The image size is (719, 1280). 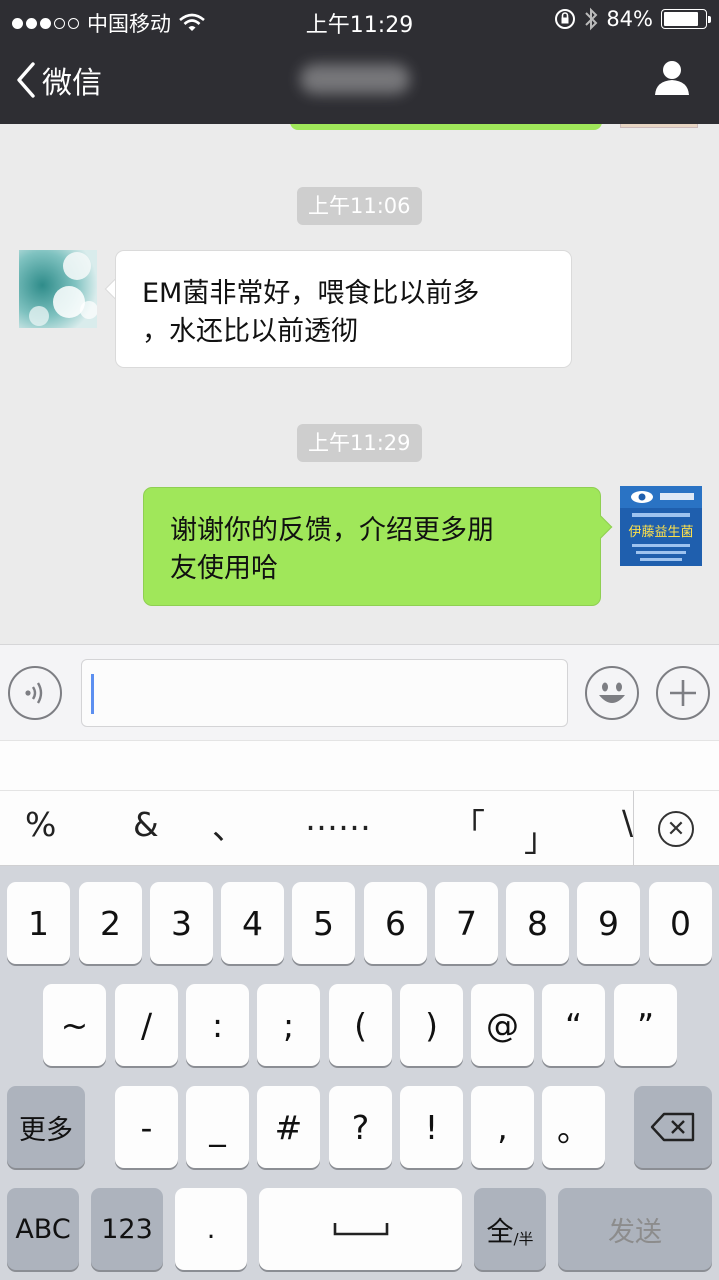 I want to click on numbers-key: 123, so click(x=127, y=1229).